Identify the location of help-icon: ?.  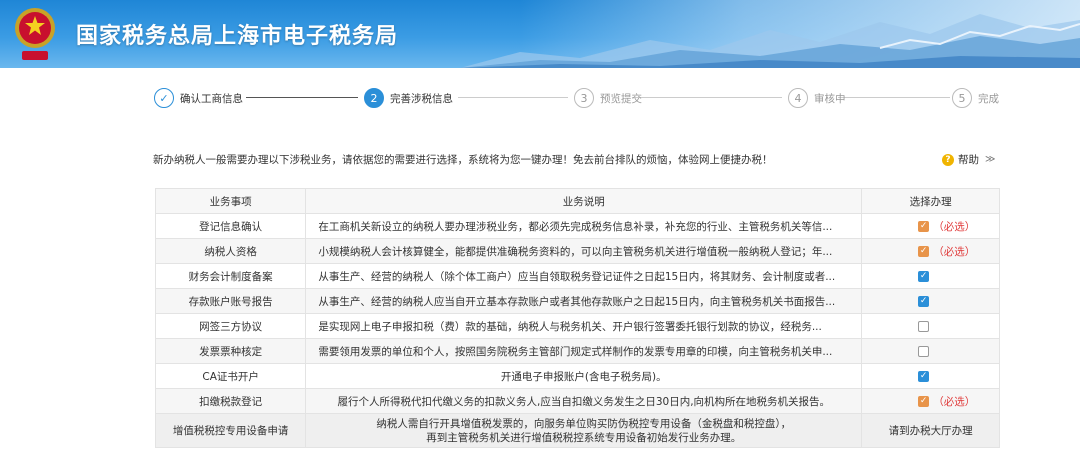
(948, 159).